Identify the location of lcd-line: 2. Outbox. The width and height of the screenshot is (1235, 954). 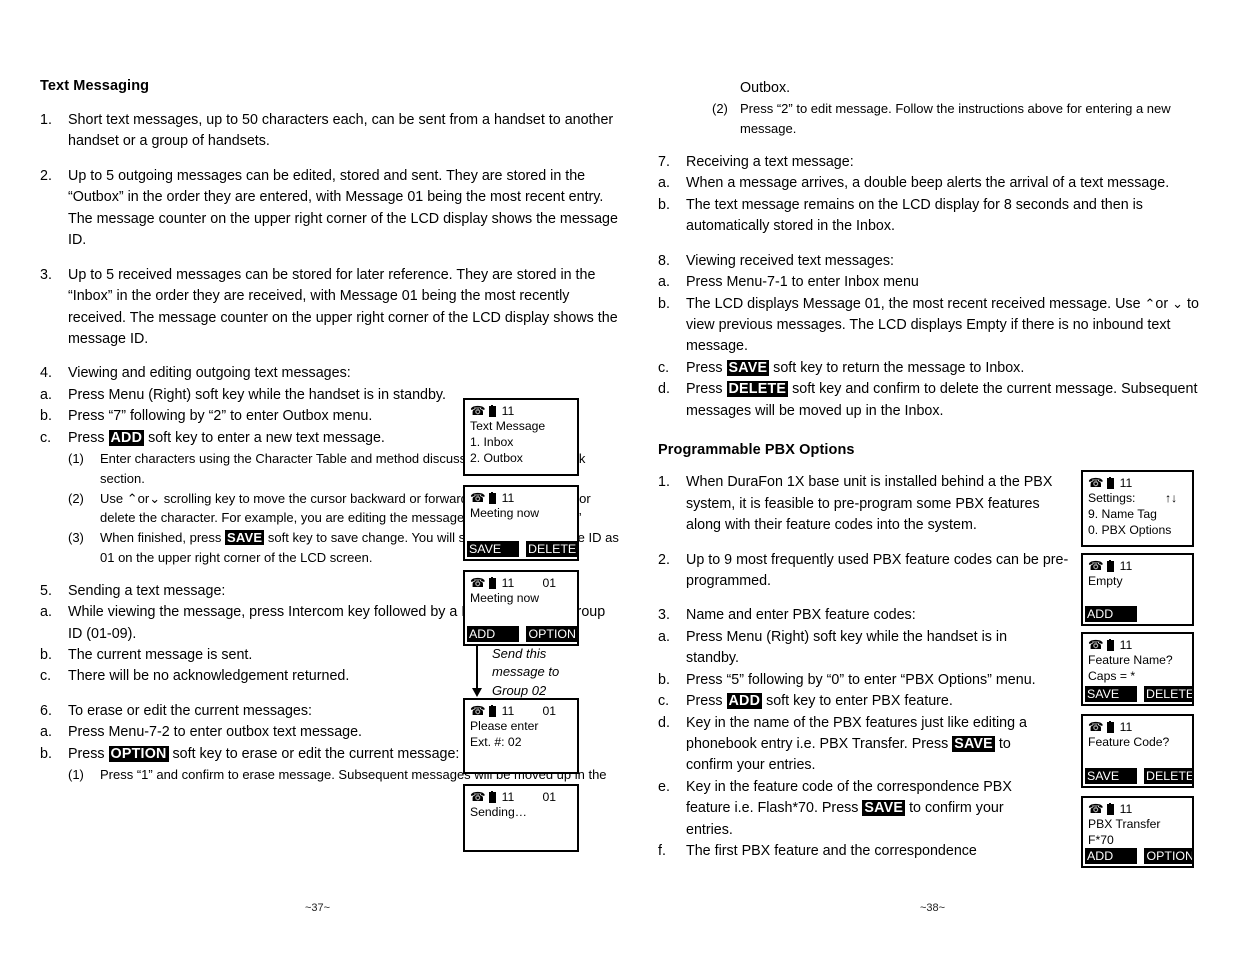
(496, 457).